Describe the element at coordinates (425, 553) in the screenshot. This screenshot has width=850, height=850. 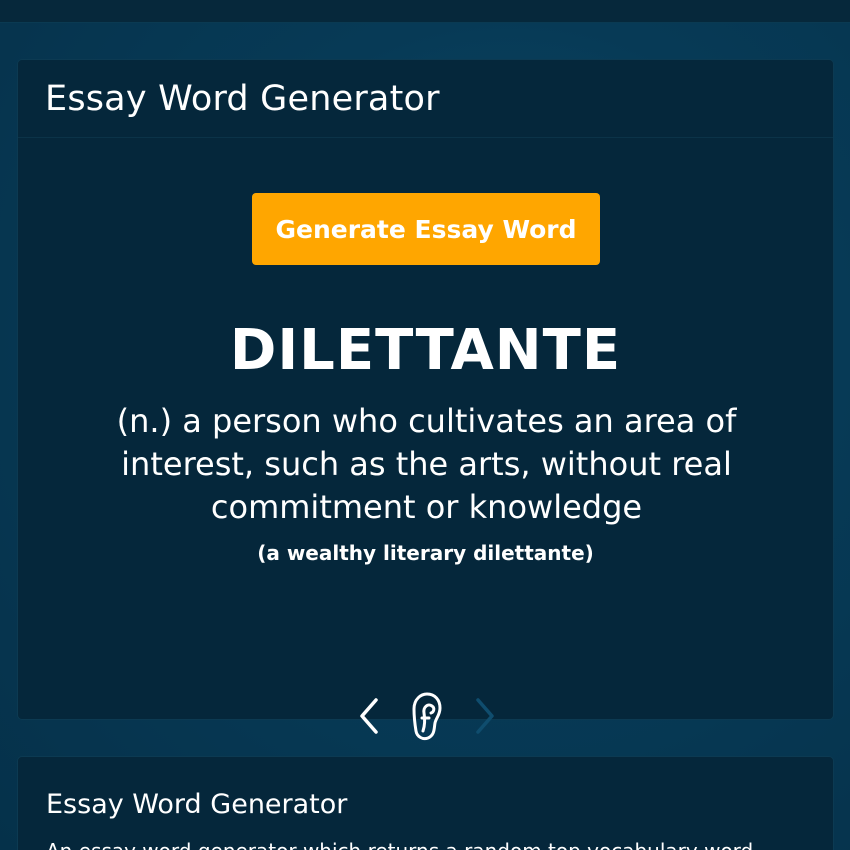
I see `word-example: (a wealthy literary dilettante)` at that location.